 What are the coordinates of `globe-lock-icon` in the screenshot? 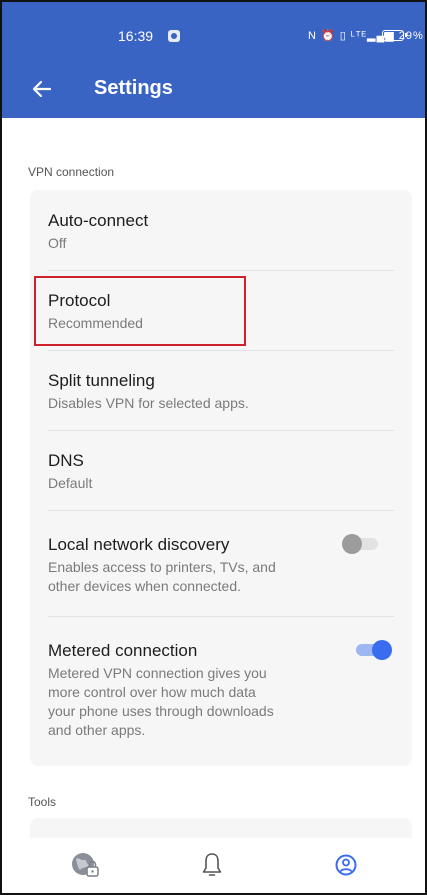 It's located at (85, 865).